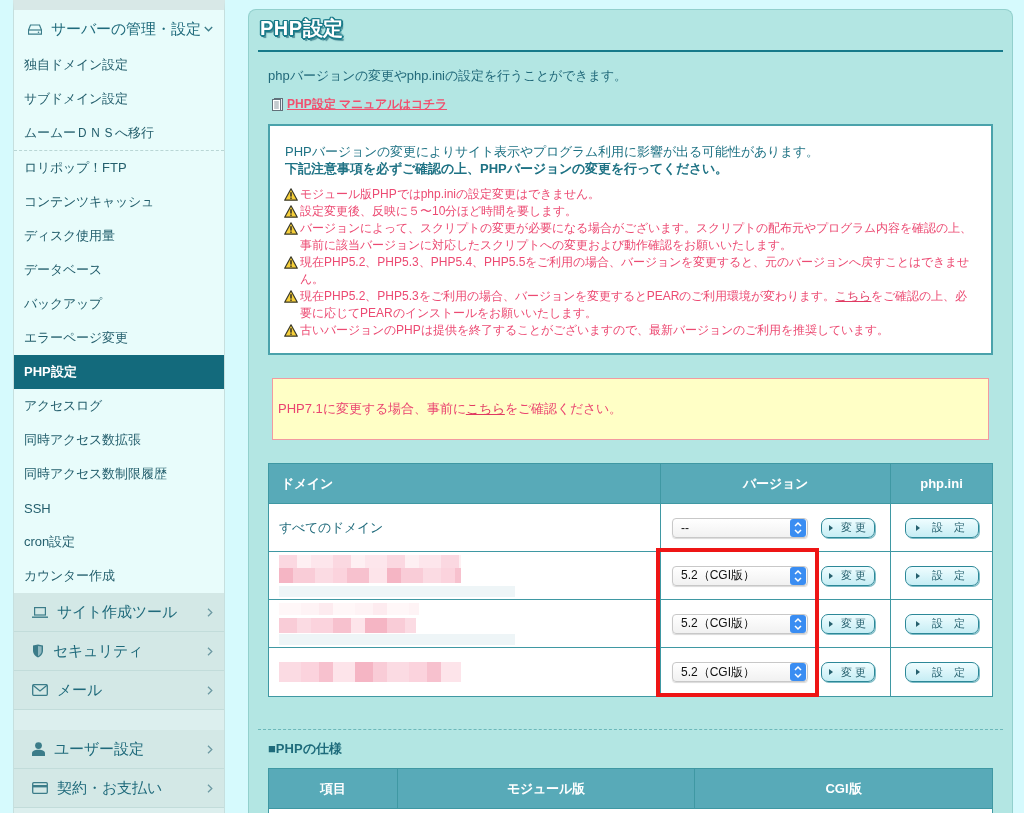  I want to click on sidebar-item: アクセスログ, so click(119, 406).